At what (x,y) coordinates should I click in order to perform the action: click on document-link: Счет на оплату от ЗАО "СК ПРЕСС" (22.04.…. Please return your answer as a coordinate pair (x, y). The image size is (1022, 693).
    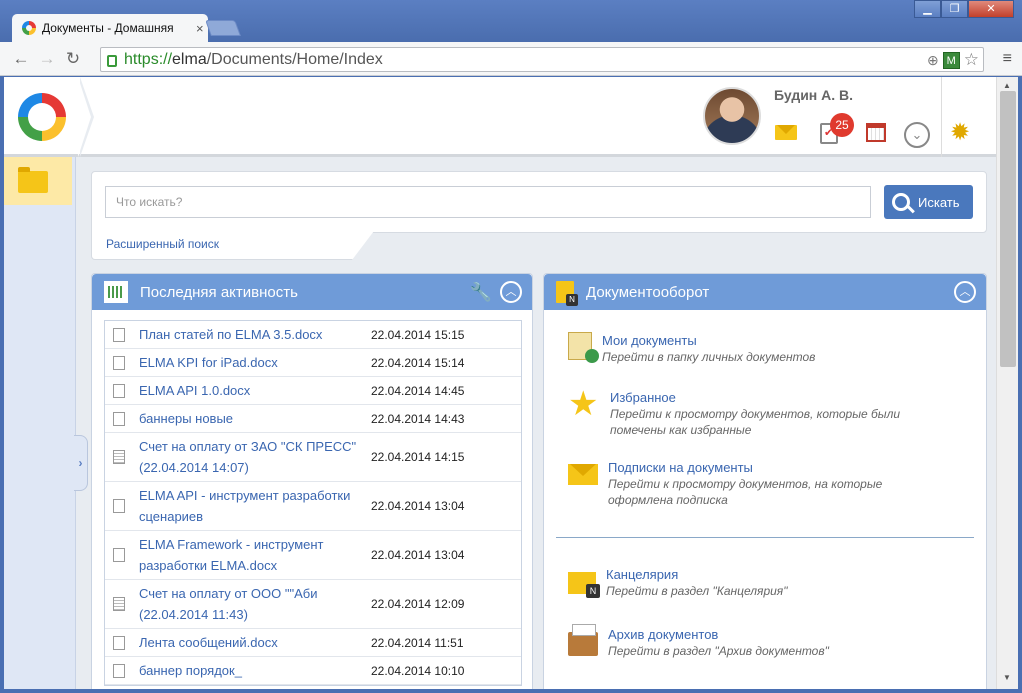
    Looking at the image, I should click on (255, 457).